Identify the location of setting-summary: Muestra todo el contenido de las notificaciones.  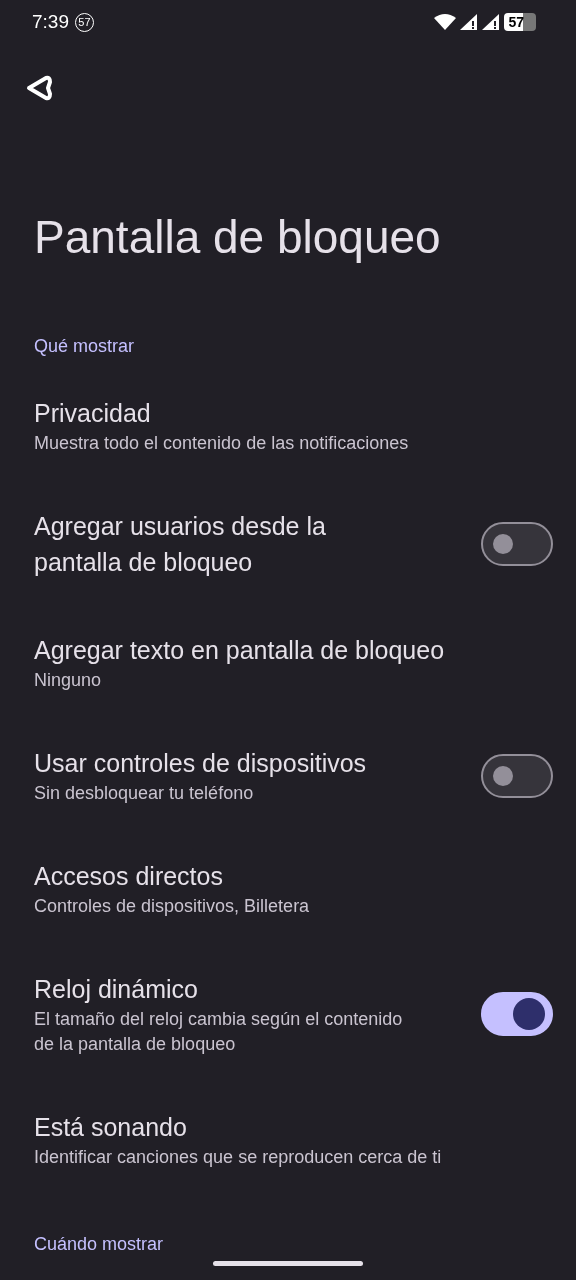
(222, 443).